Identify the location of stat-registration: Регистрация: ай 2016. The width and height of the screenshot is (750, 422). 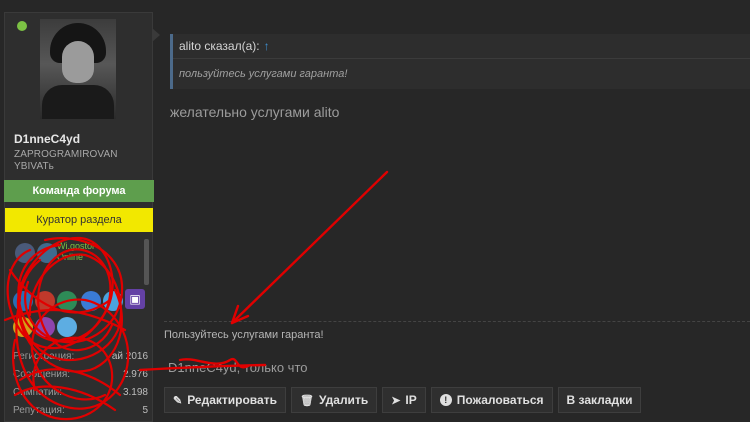
(80, 356).